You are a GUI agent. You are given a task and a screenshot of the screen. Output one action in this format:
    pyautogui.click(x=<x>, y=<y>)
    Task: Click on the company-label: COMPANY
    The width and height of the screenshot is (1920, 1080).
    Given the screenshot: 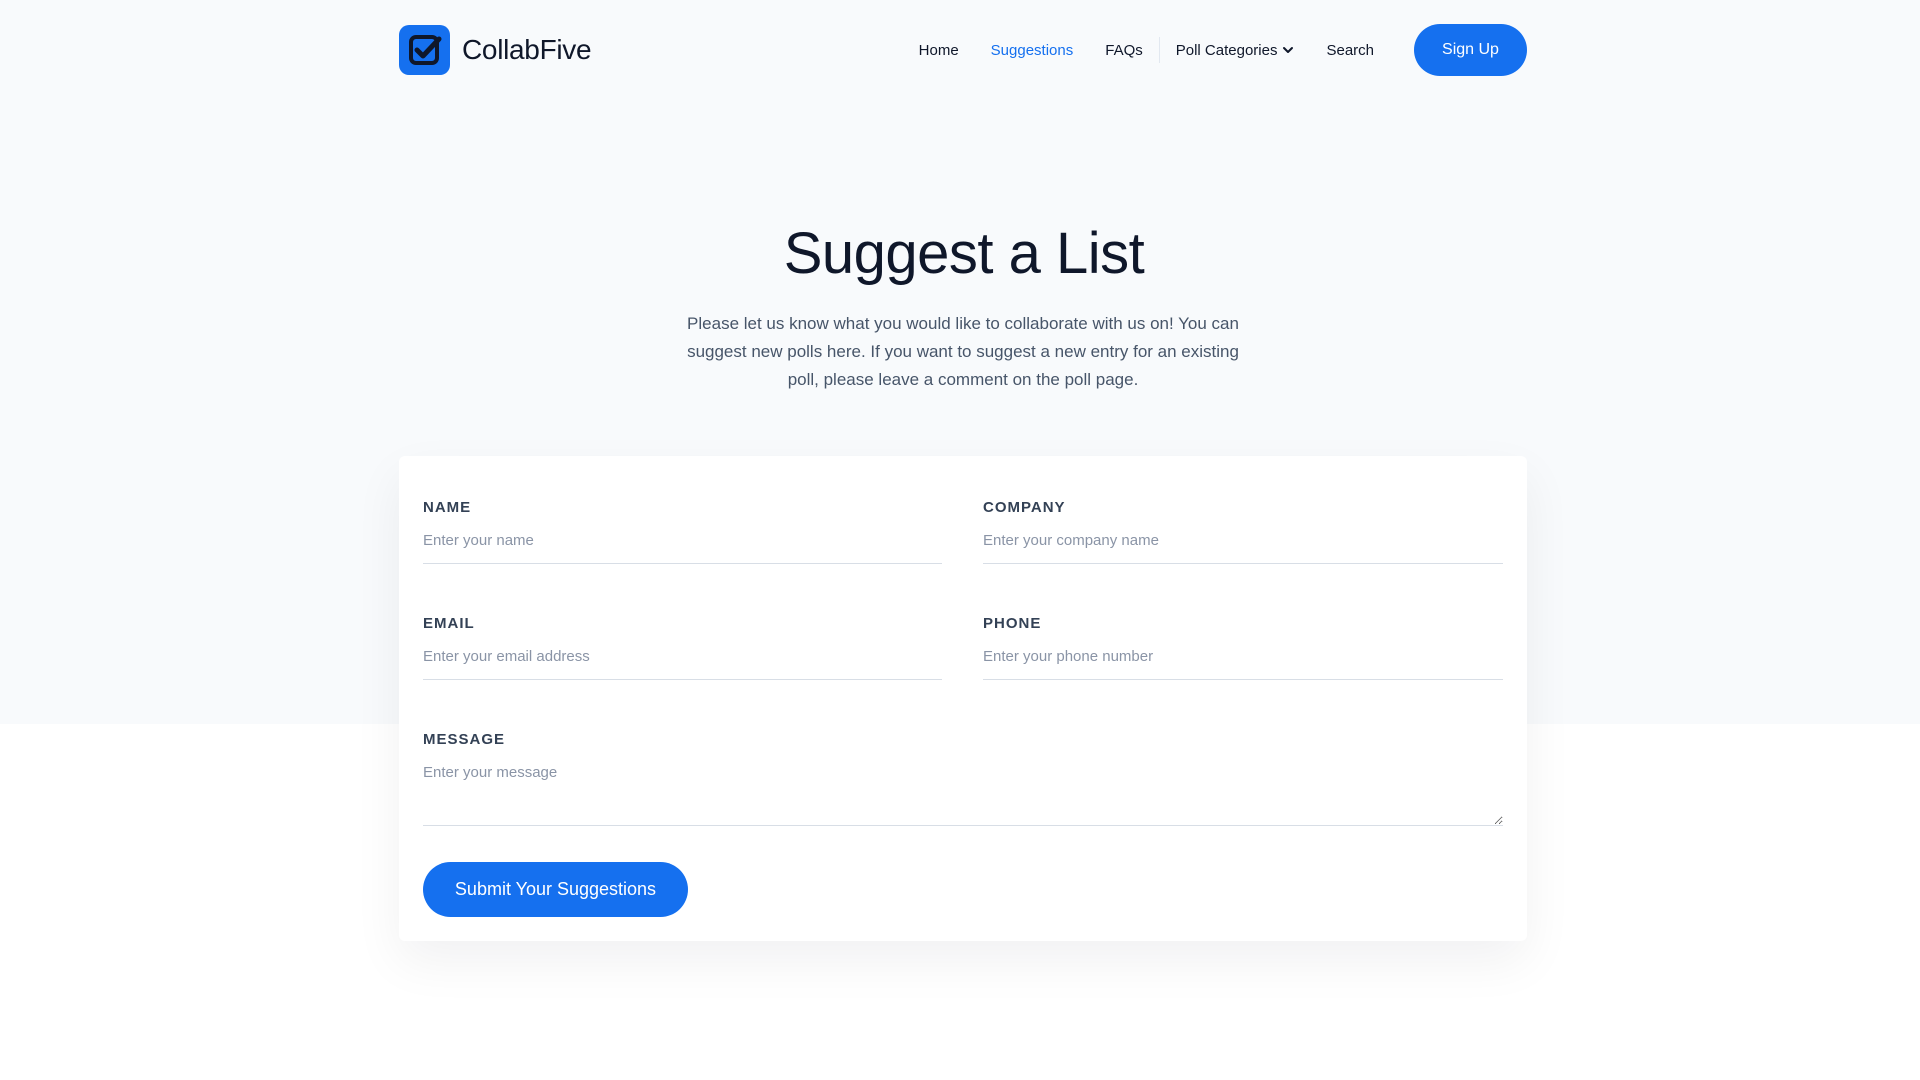 What is the action you would take?
    pyautogui.click(x=1024, y=507)
    